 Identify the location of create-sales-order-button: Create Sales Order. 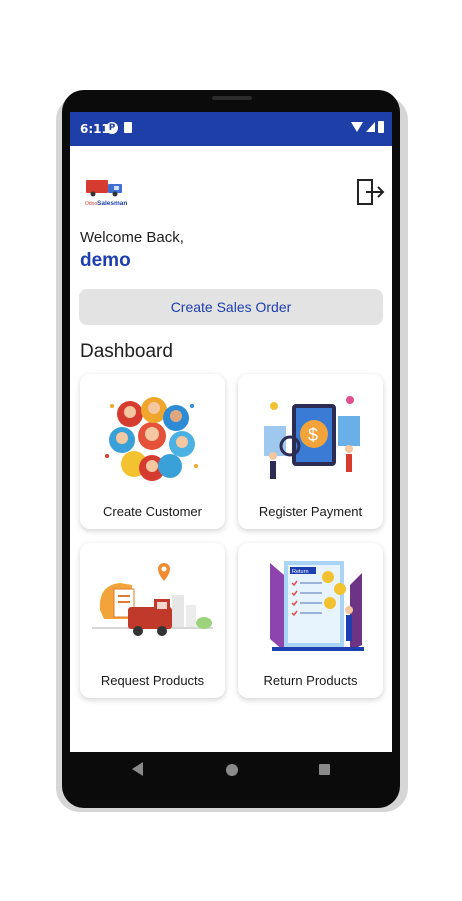
(231, 307).